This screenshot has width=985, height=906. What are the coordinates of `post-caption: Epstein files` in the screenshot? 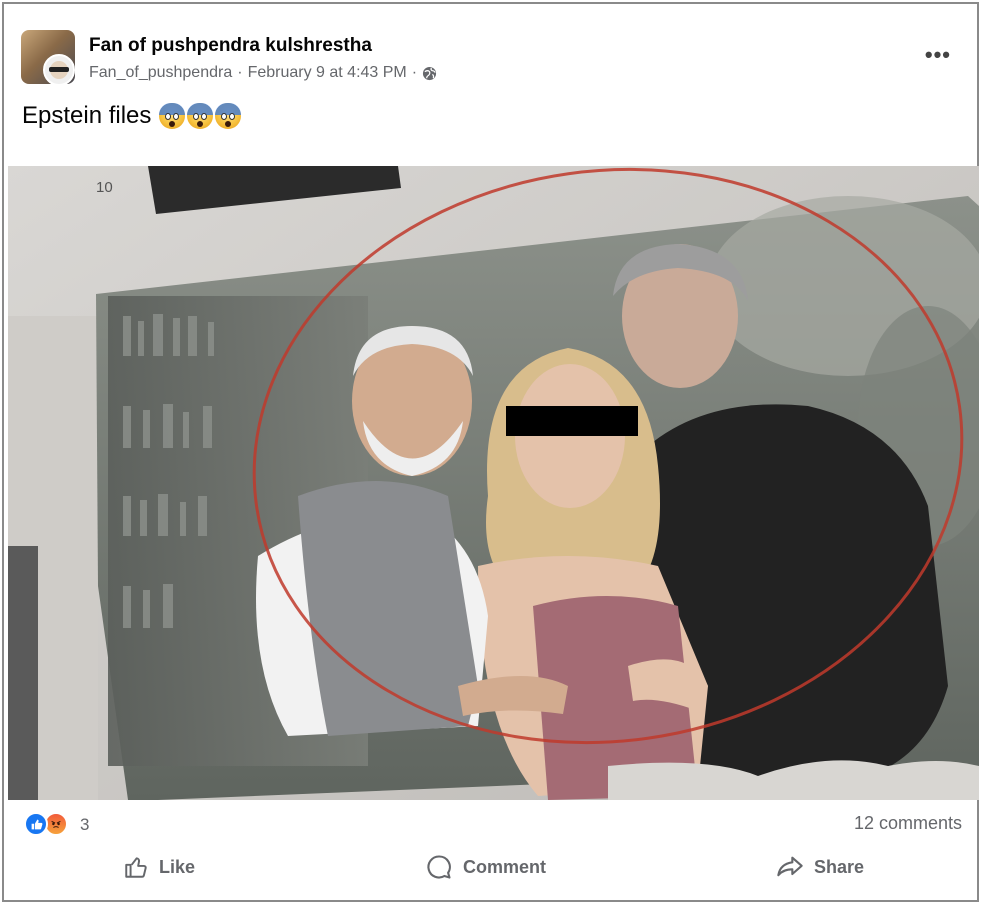 It's located at (87, 115).